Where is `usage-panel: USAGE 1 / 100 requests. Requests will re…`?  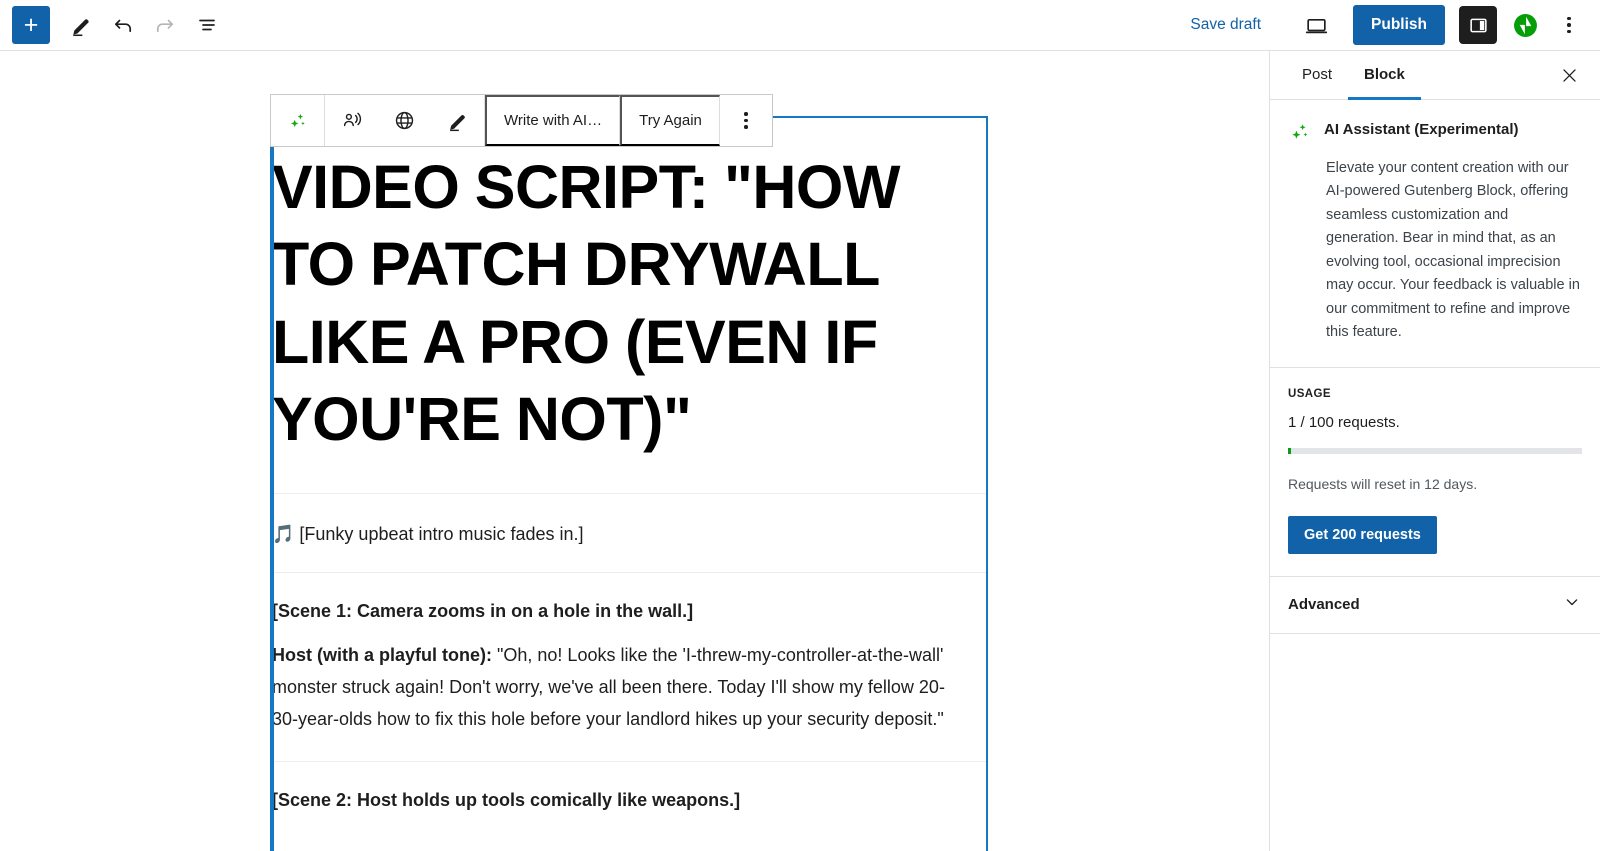
usage-panel: USAGE 1 / 100 requests. Requests will re… is located at coordinates (1435, 472).